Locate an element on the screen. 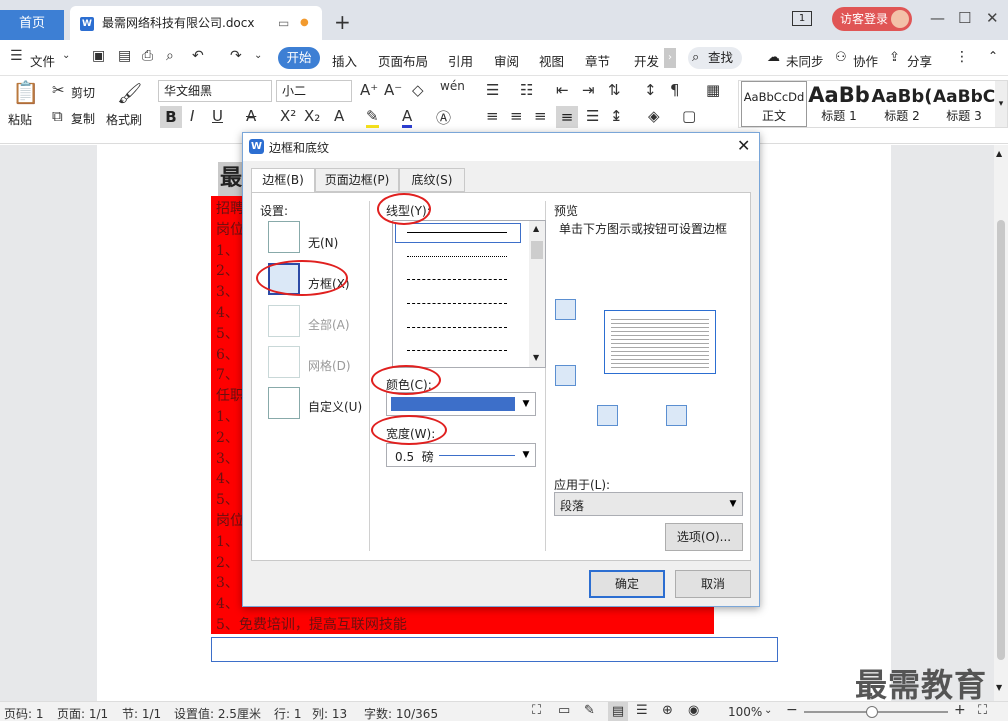  align-right-icon: ≡ is located at coordinates (540, 116).